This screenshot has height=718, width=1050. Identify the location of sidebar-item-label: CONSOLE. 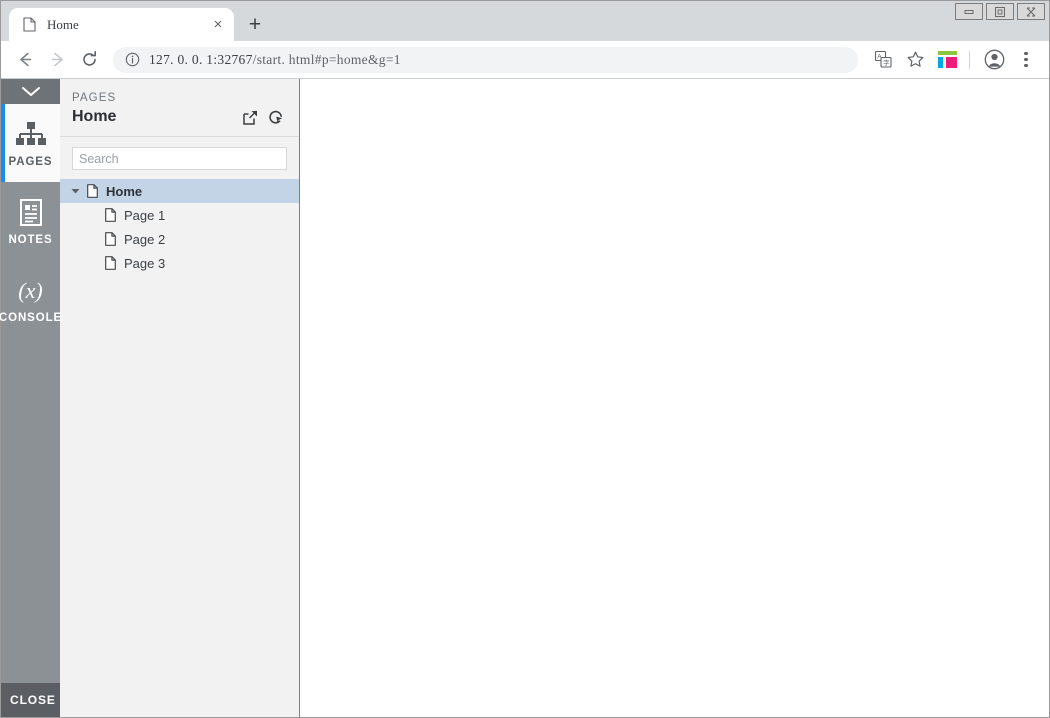
(31, 318).